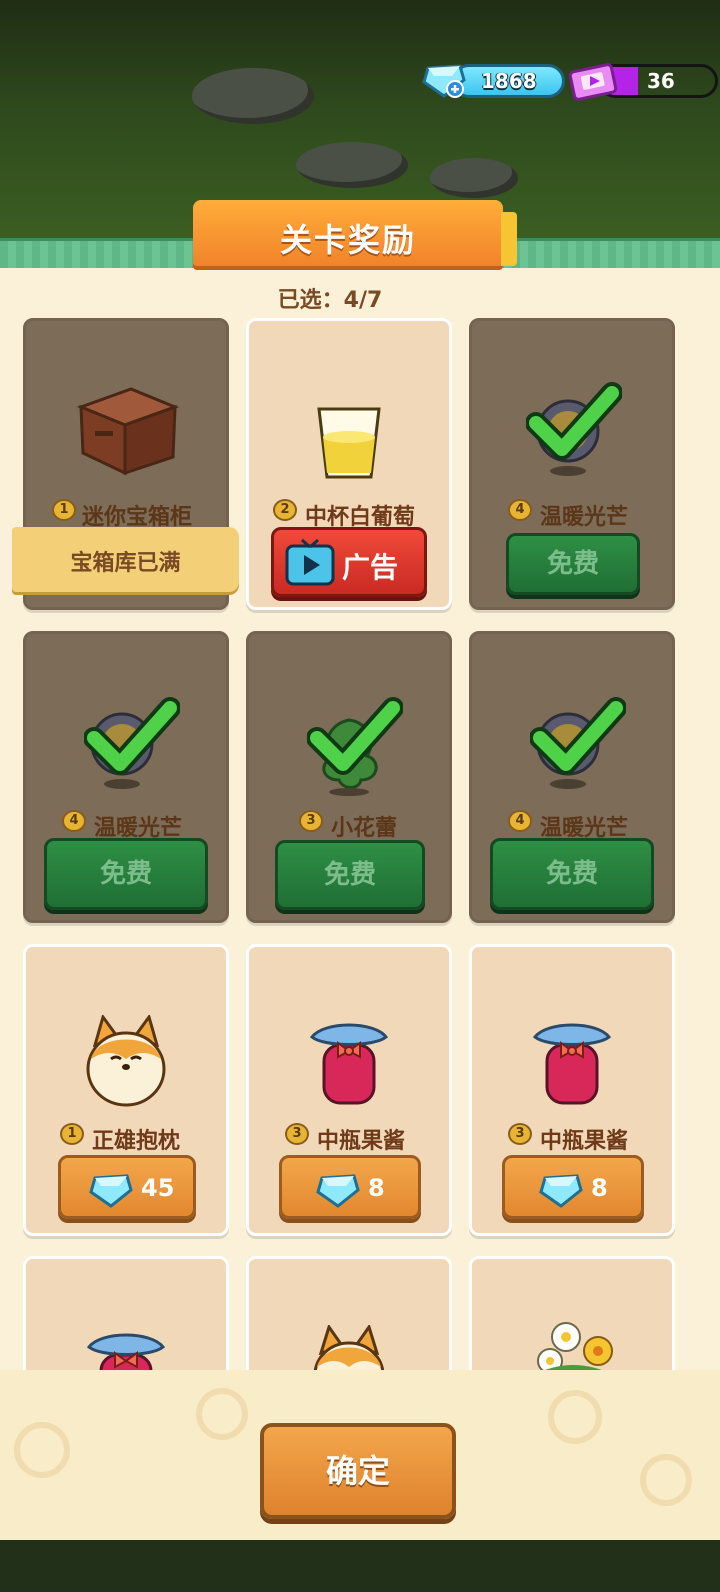 This screenshot has height=1592, width=720. I want to click on reward-card: 1 正雄抱枕 45, so click(126, 1090).